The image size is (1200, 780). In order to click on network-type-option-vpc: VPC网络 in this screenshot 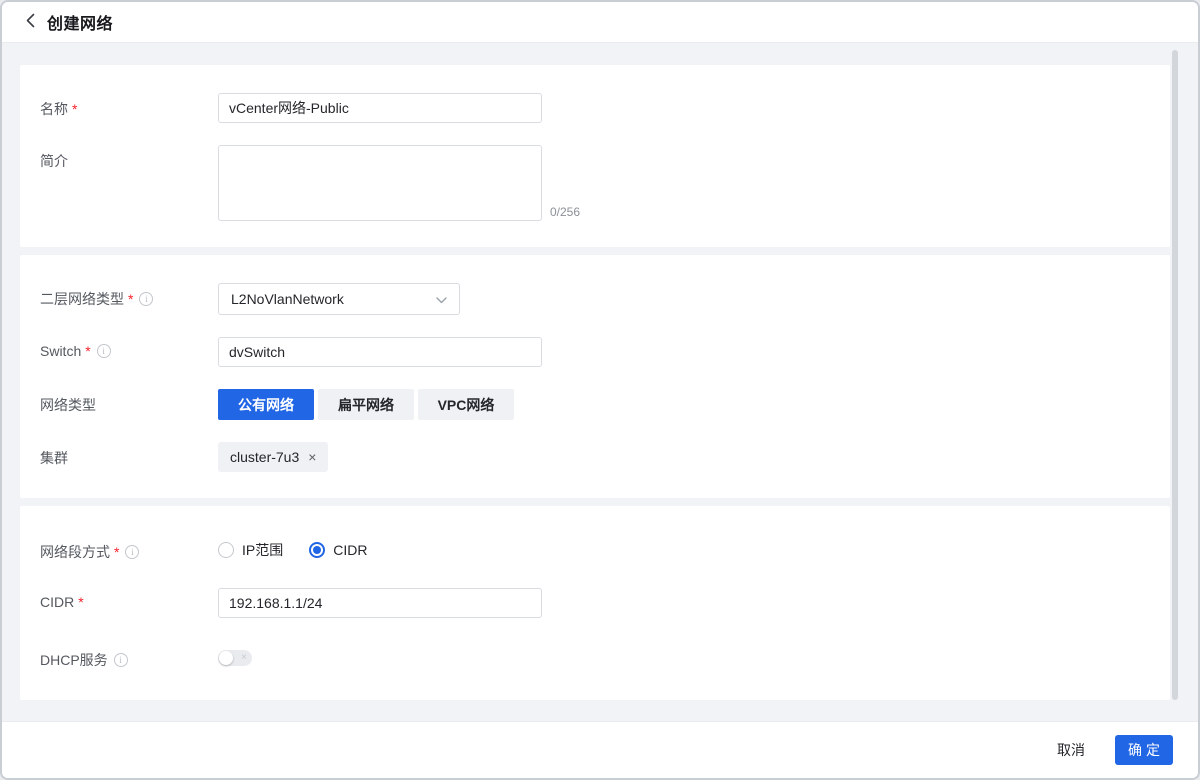, I will do `click(466, 404)`.